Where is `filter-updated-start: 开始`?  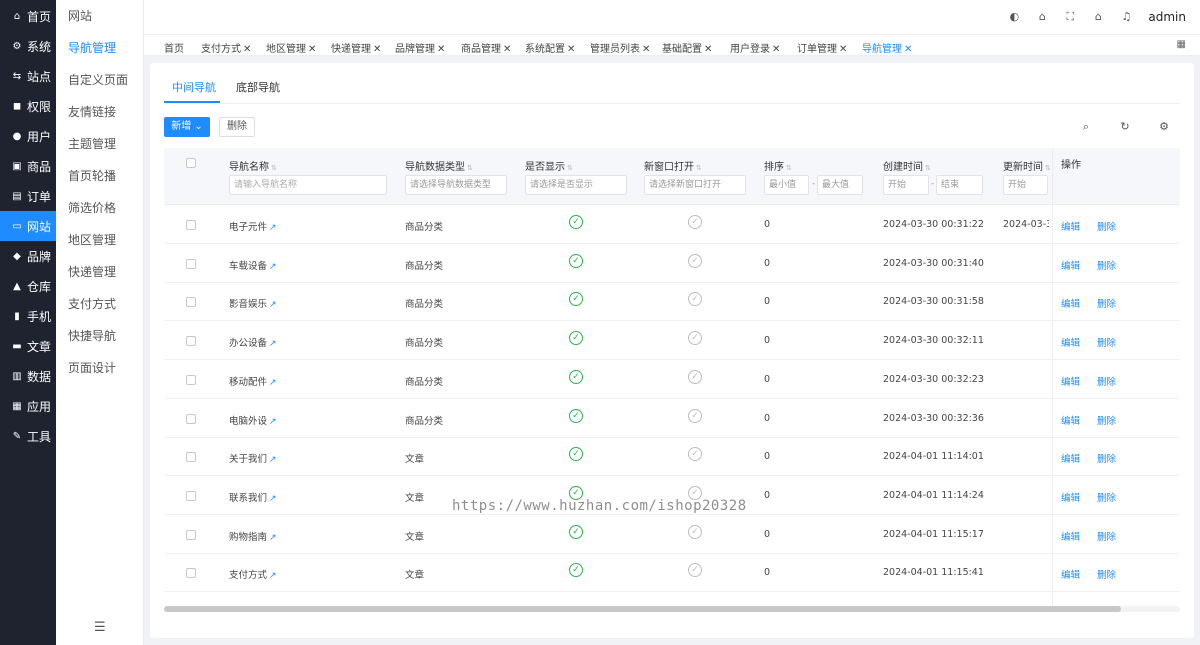
filter-updated-start: 开始 is located at coordinates (1025, 185).